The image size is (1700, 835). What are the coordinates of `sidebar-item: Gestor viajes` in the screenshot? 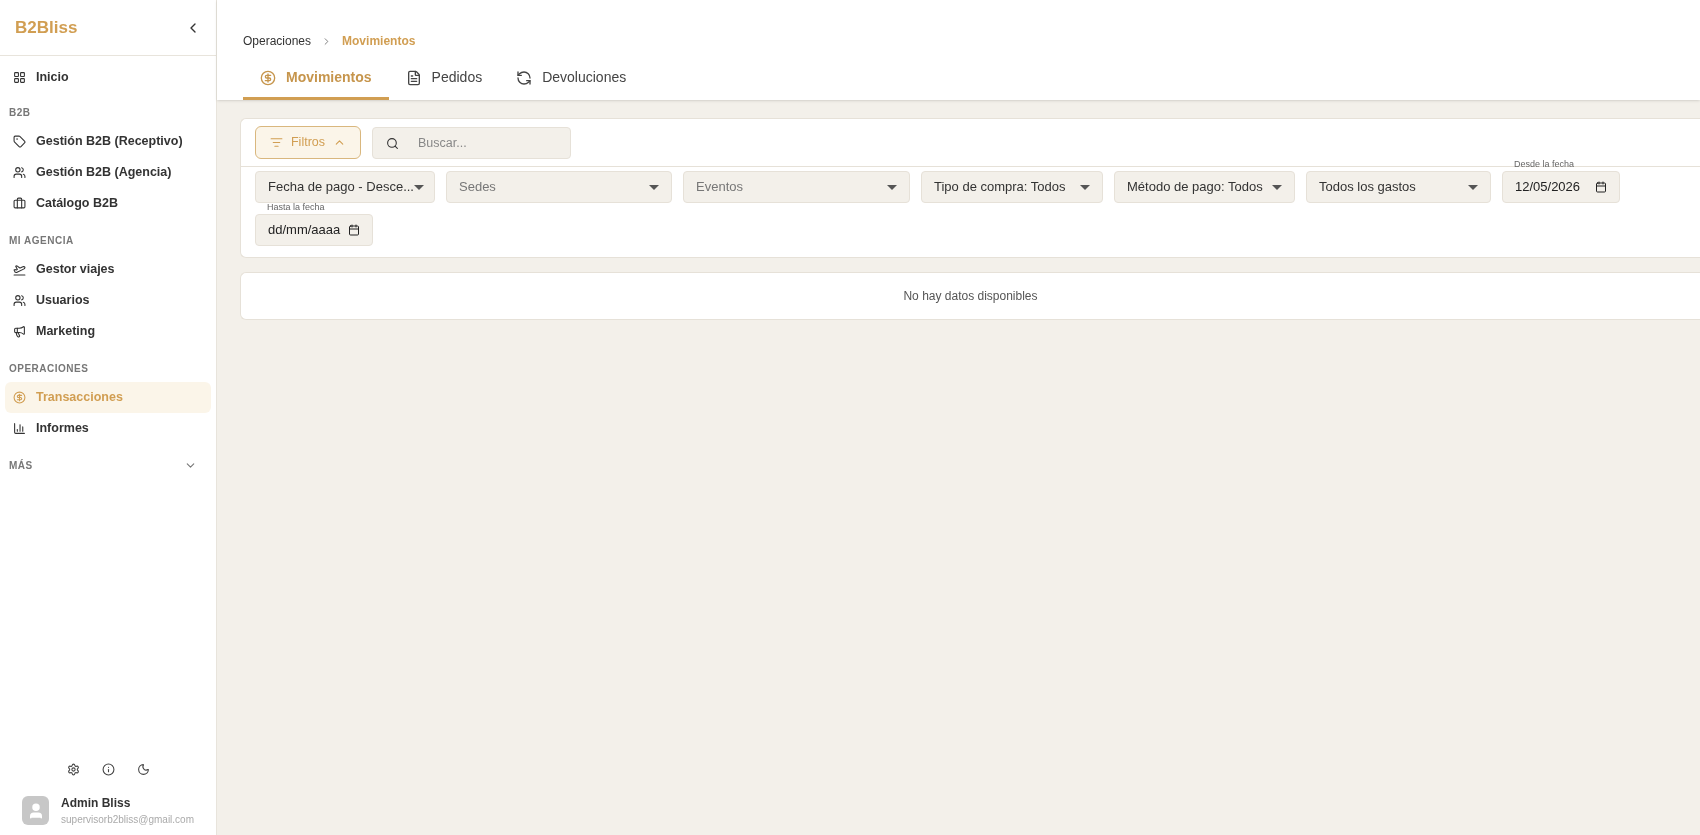 It's located at (108, 269).